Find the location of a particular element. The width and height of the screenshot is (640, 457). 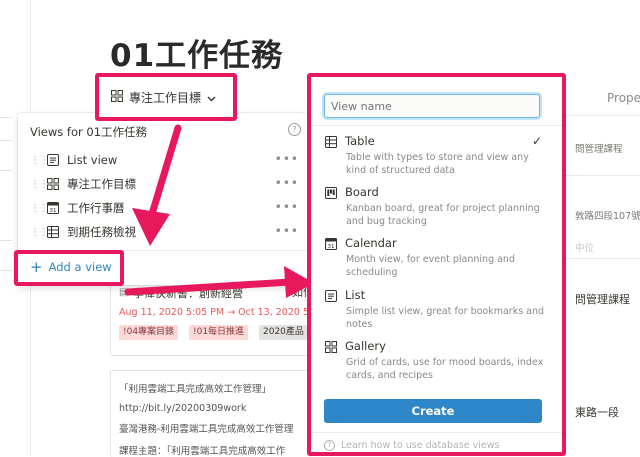

card-date: Aug 11, 2020 5:05 PM → Oct 13, 2020 5:05 is located at coordinates (222, 312).